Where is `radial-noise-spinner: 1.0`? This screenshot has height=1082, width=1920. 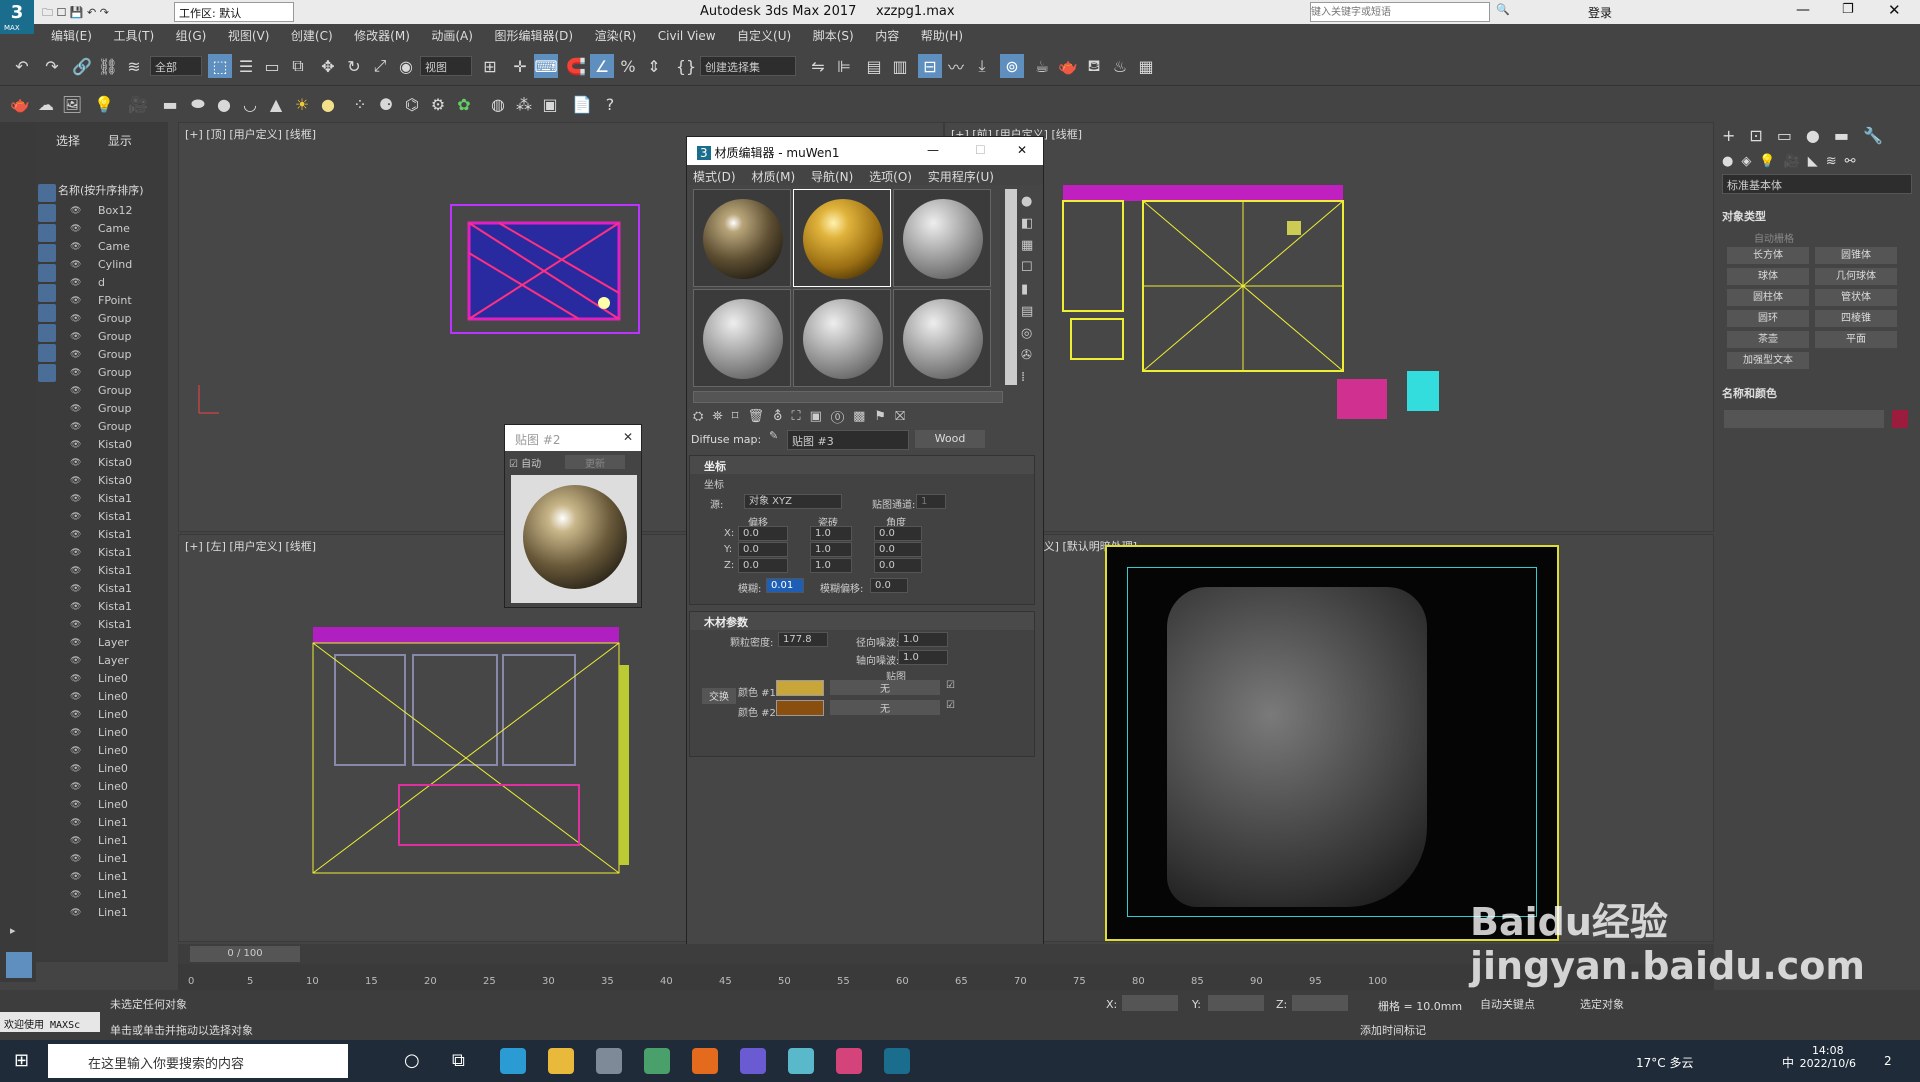
radial-noise-spinner: 1.0 is located at coordinates (923, 639).